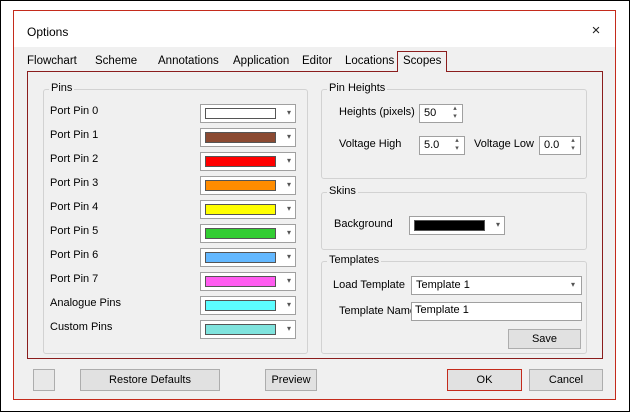  I want to click on pin-label: Port Pin 4, so click(74, 207).